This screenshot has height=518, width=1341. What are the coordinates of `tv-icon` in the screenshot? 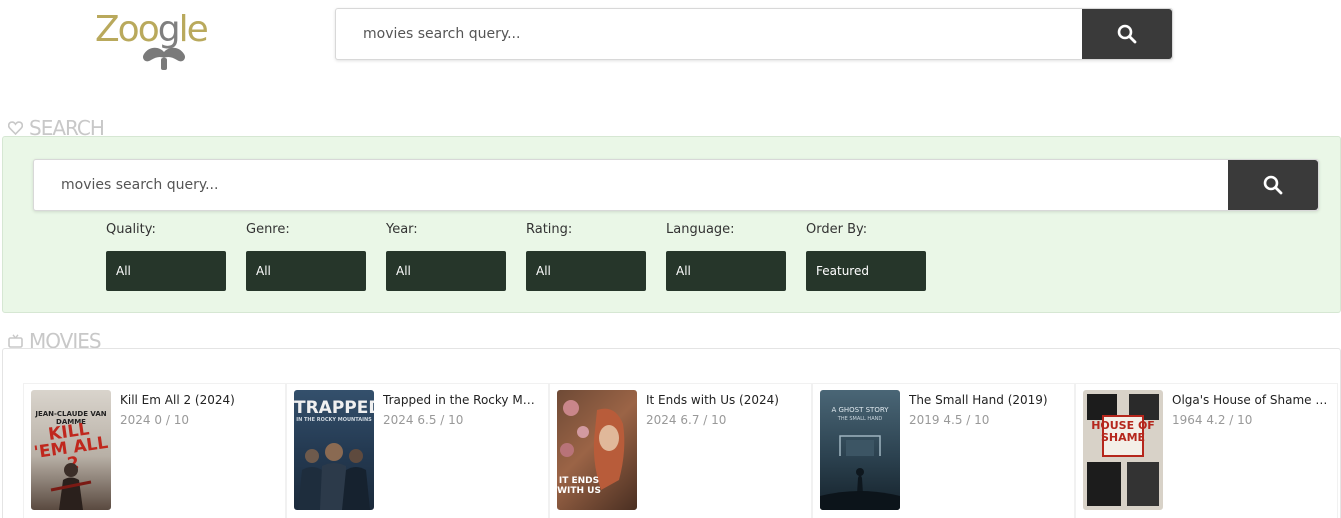 It's located at (15, 341).